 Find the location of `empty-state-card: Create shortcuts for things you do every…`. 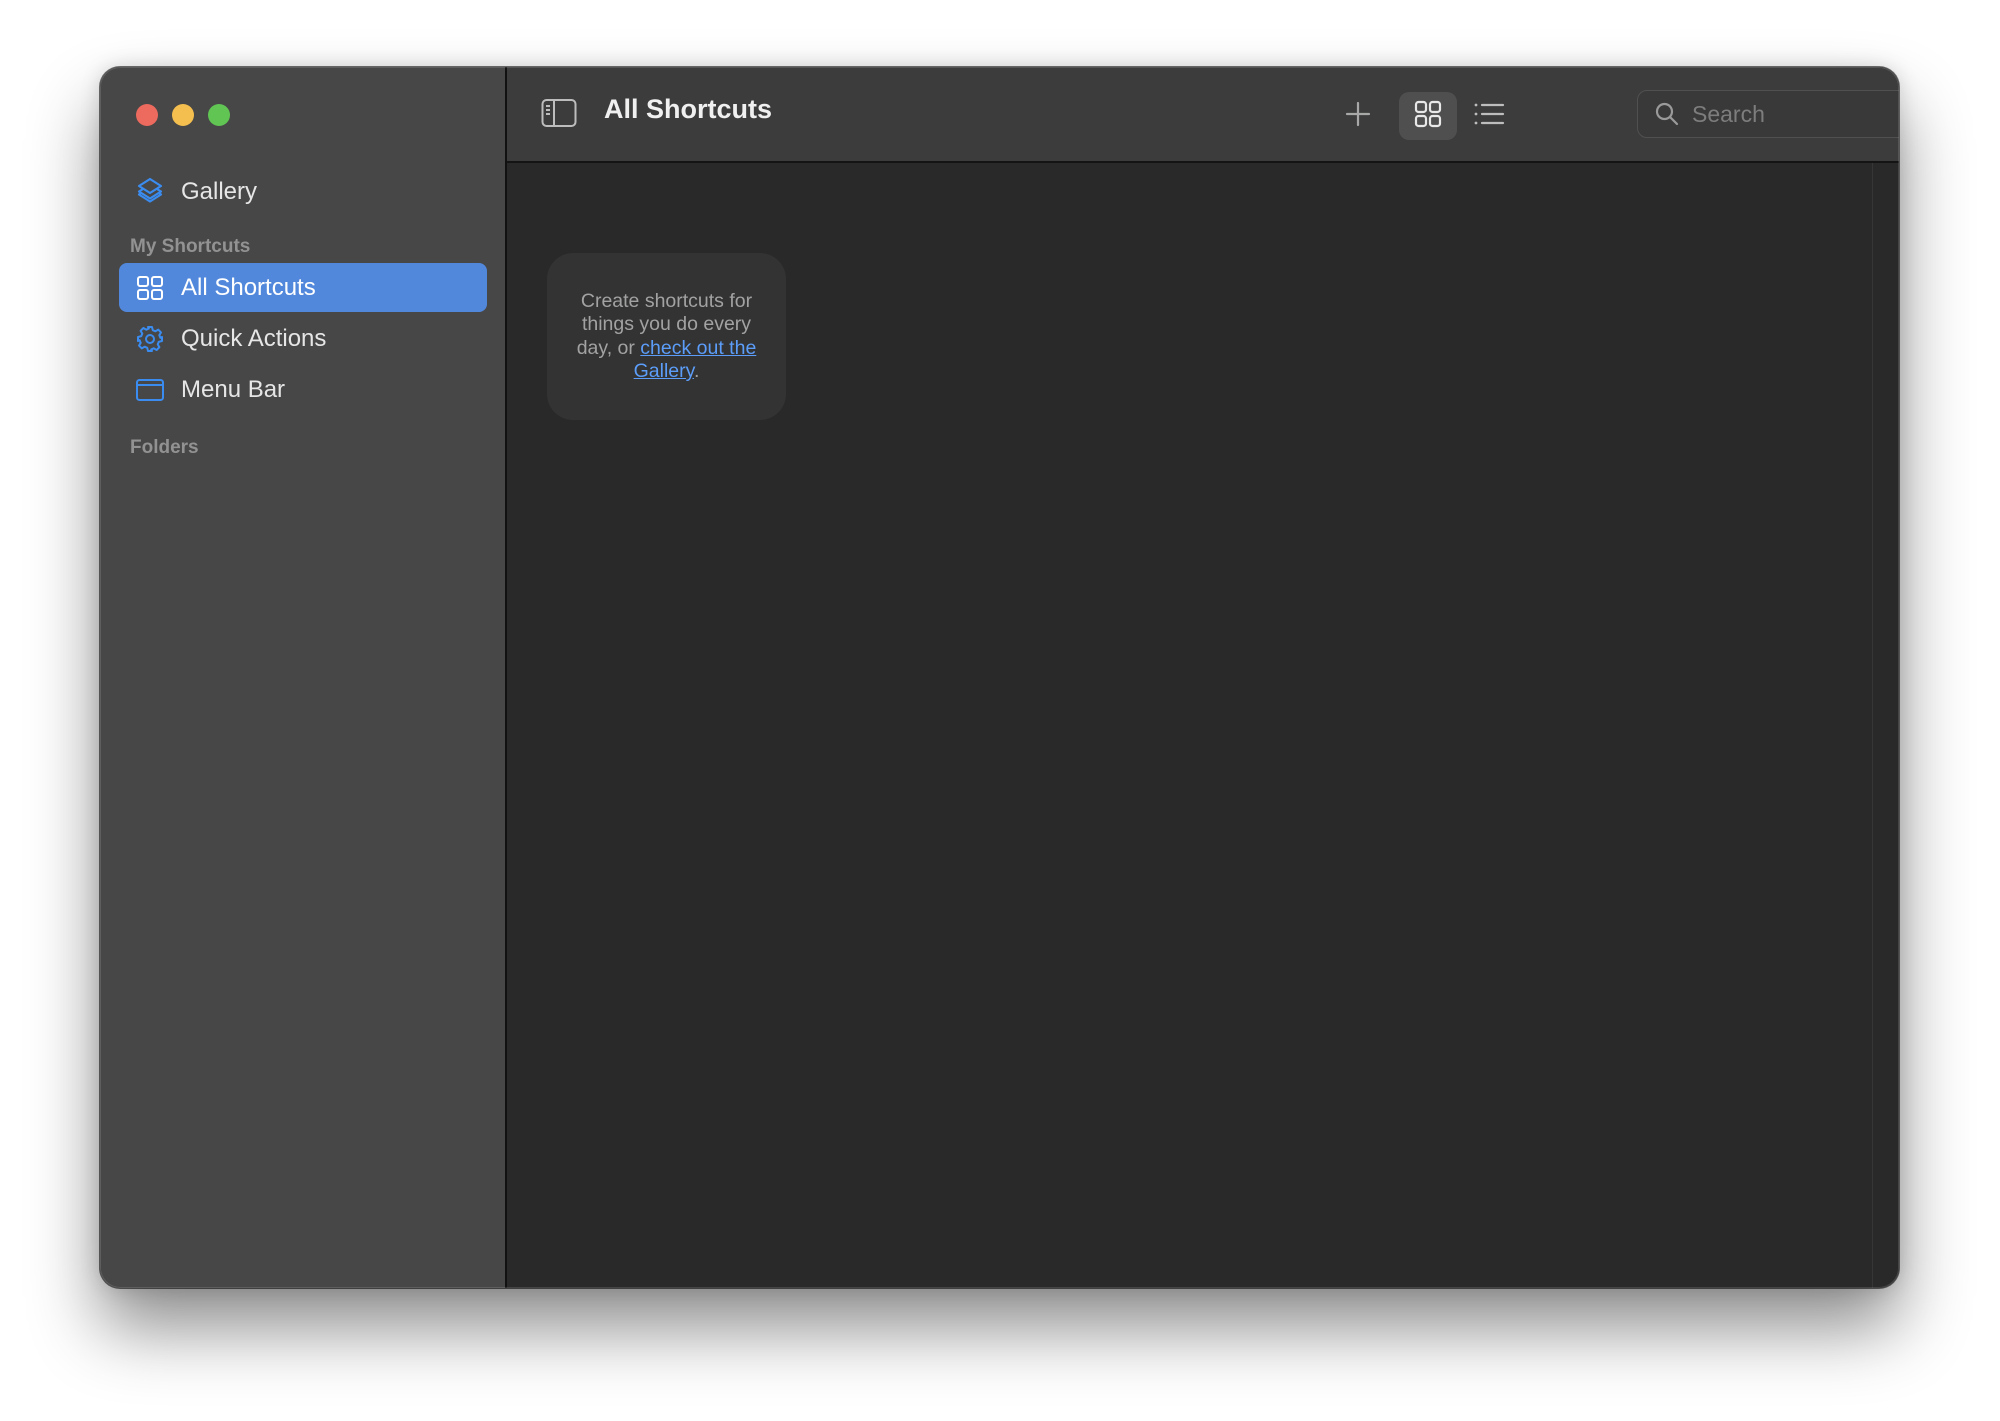

empty-state-card: Create shortcuts for things you do every… is located at coordinates (666, 336).